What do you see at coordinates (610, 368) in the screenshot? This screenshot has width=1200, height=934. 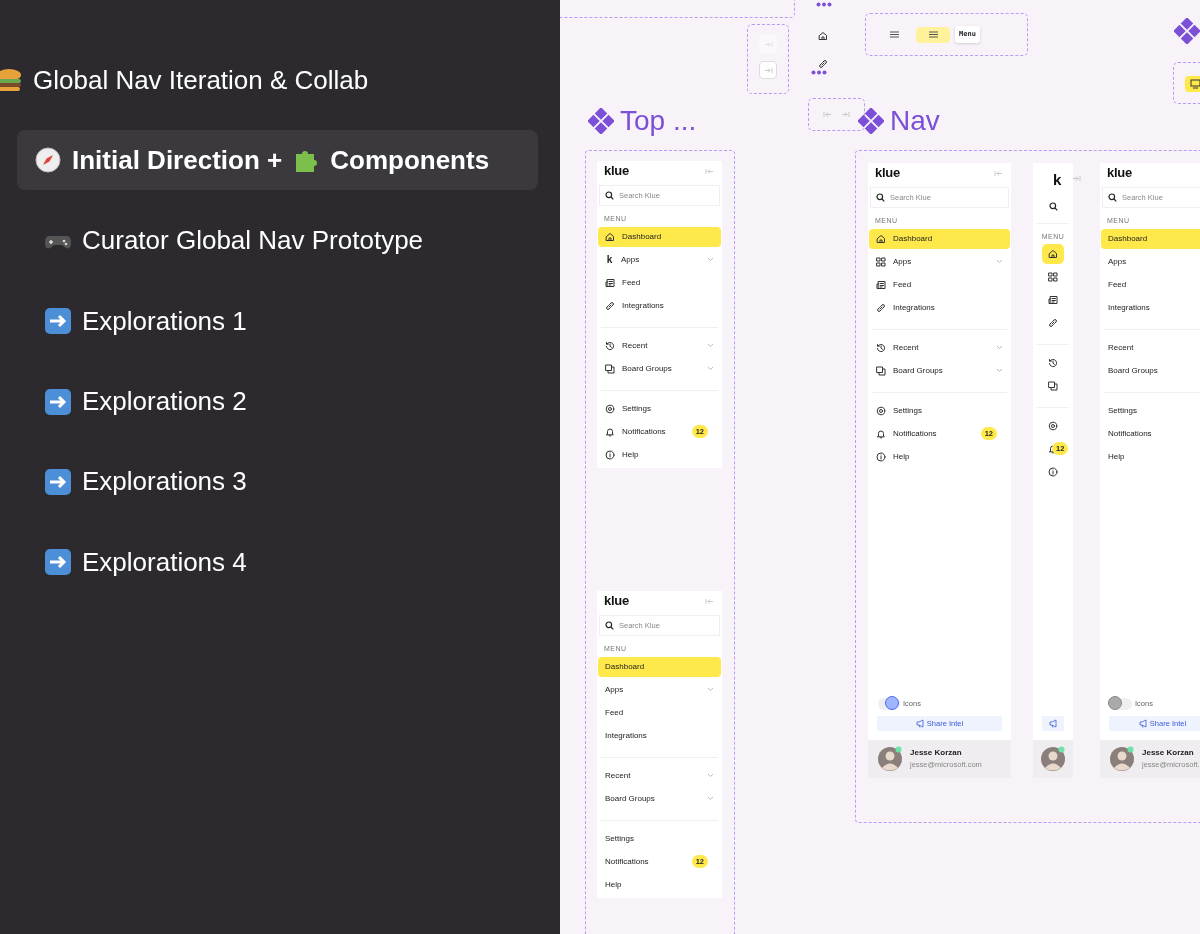 I see `boards-icon` at bounding box center [610, 368].